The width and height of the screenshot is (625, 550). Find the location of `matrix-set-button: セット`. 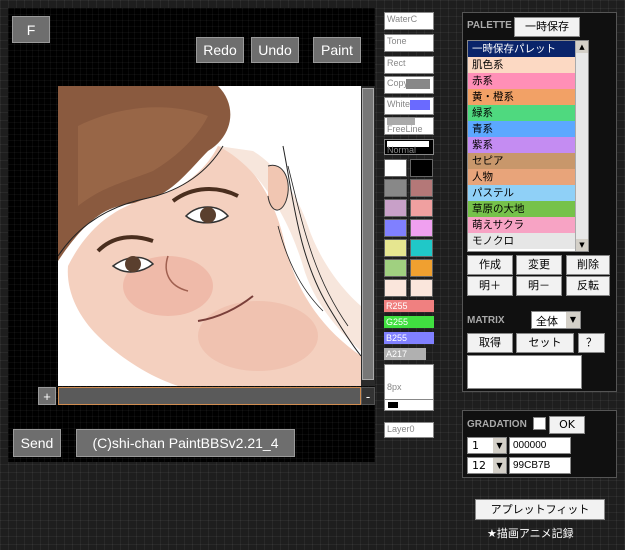

matrix-set-button: セット is located at coordinates (545, 343).